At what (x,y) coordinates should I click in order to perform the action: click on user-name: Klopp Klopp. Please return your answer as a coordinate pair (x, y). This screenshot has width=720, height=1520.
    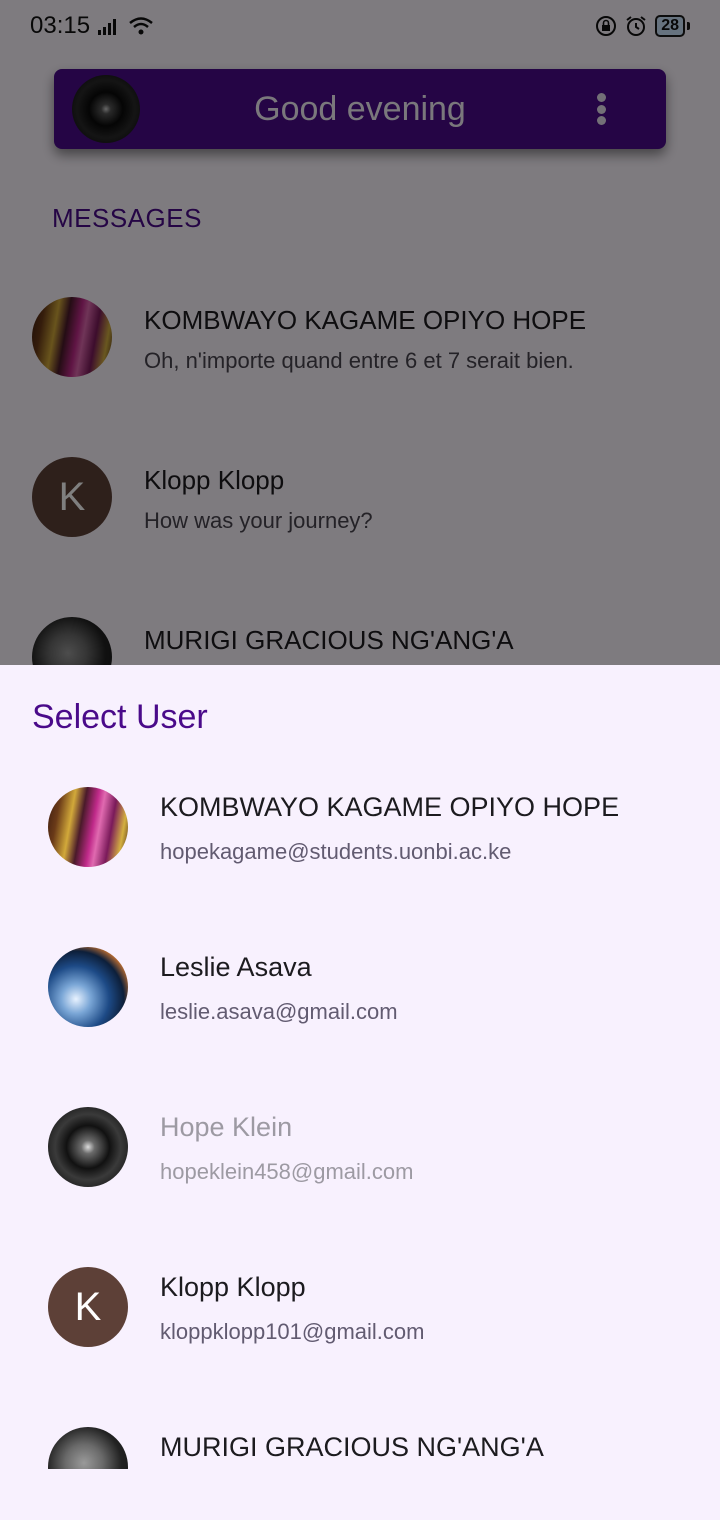
    Looking at the image, I should click on (233, 1287).